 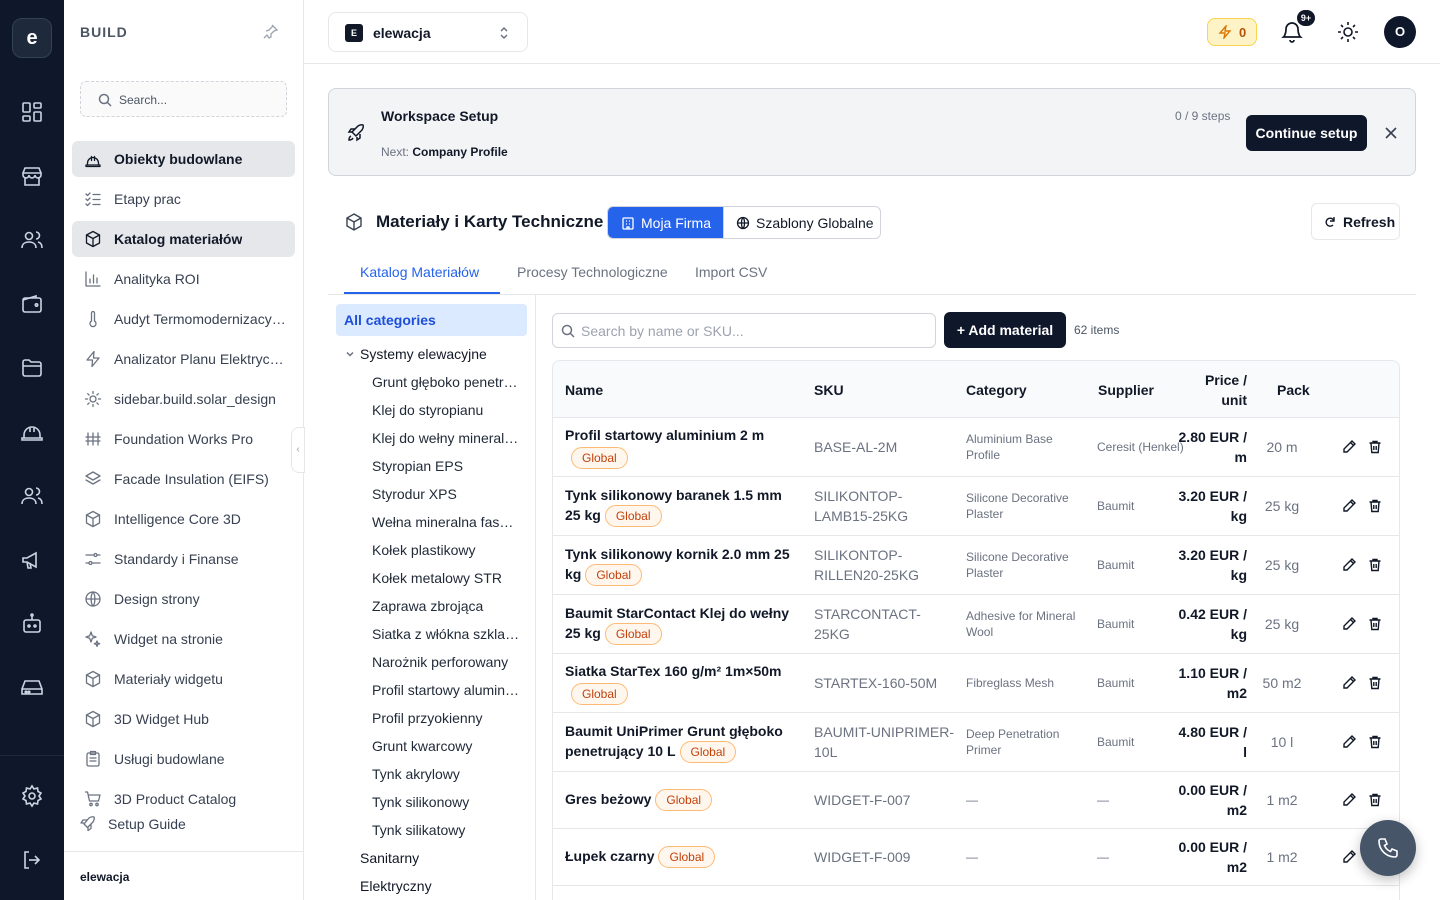 I want to click on category-item: Profil przyokienny, so click(x=446, y=718).